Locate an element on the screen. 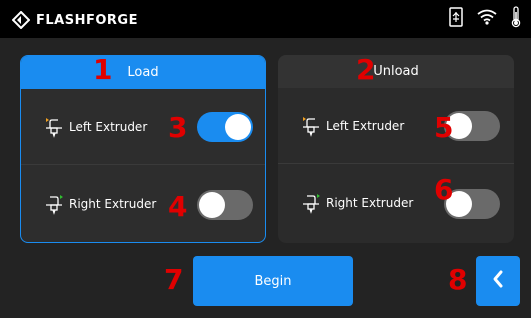 The height and width of the screenshot is (318, 531). thermometer-icon is located at coordinates (516, 19).